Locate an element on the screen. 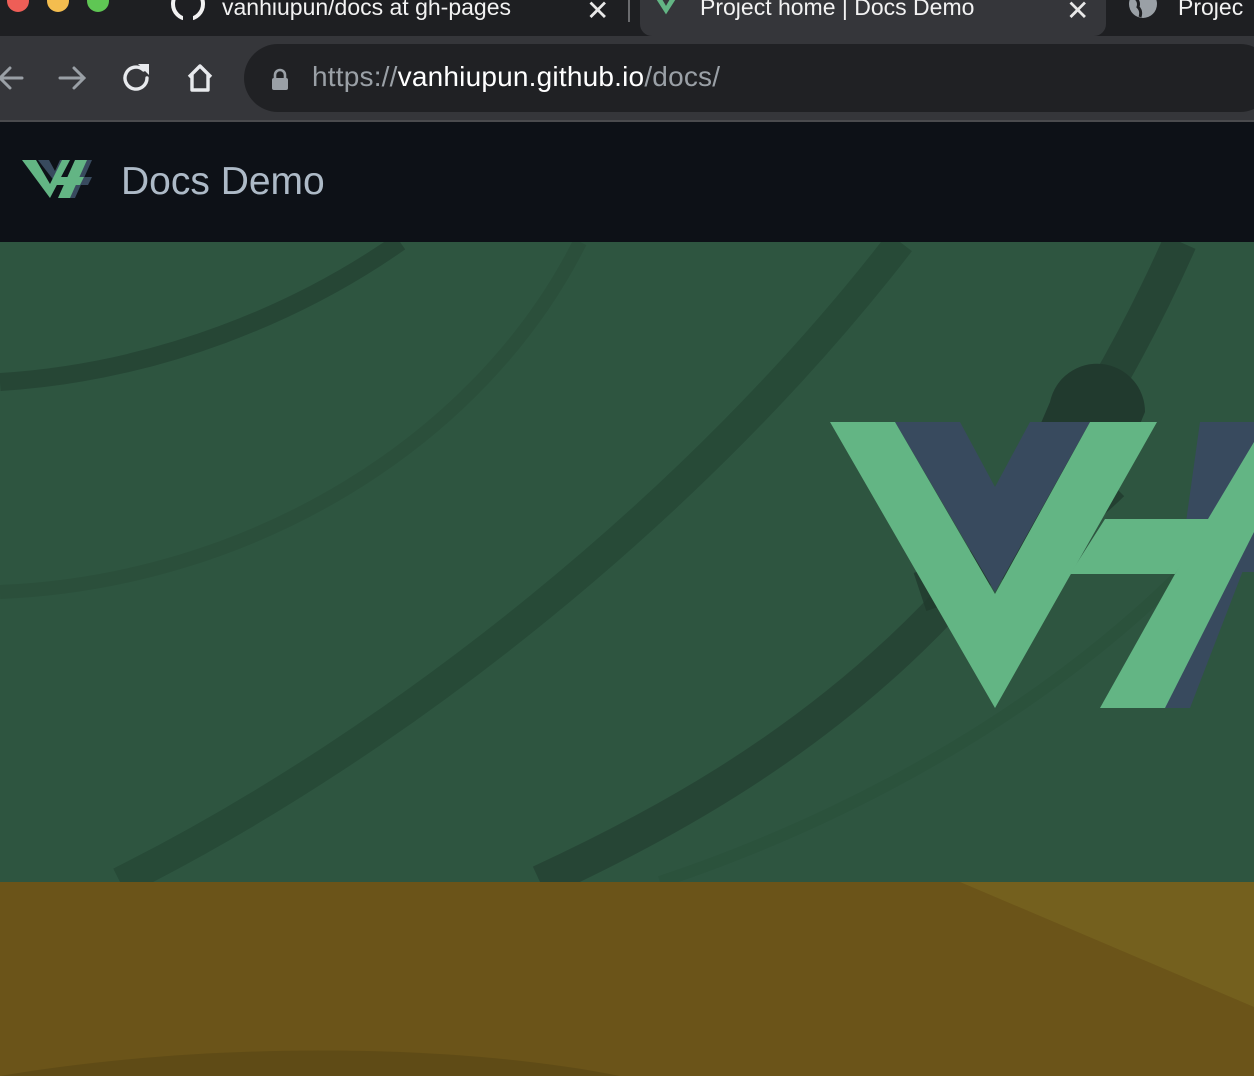 The height and width of the screenshot is (1076, 1254). browser-toolbar: https://vanhiupun.github.io/docs/ is located at coordinates (627, 78).